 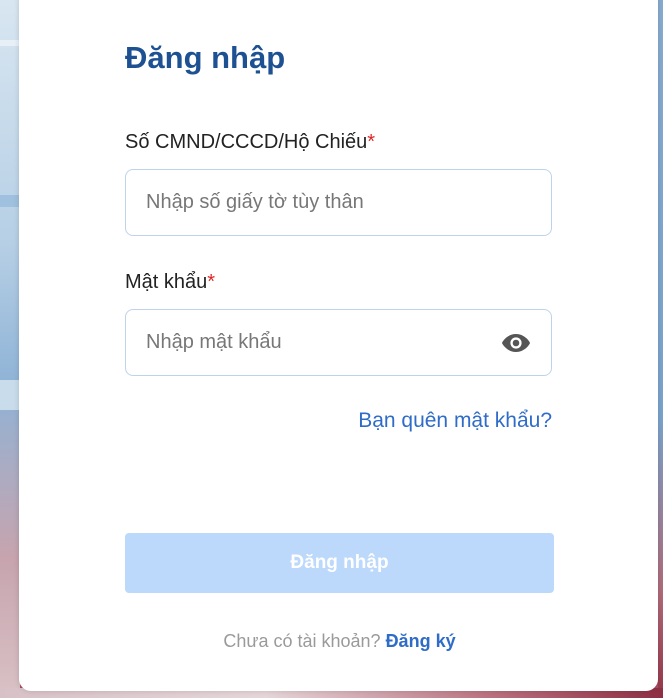 What do you see at coordinates (660, 349) in the screenshot?
I see `background-right` at bounding box center [660, 349].